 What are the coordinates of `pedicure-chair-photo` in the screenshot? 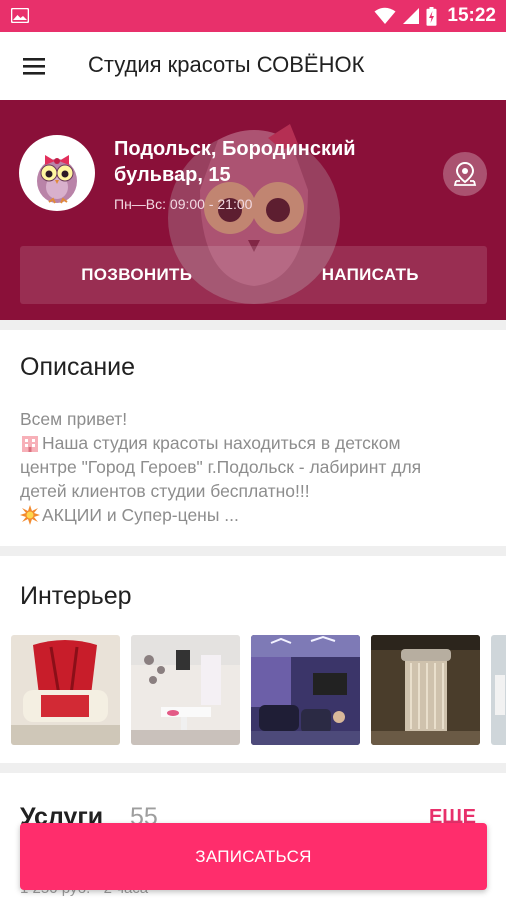 It's located at (65, 690).